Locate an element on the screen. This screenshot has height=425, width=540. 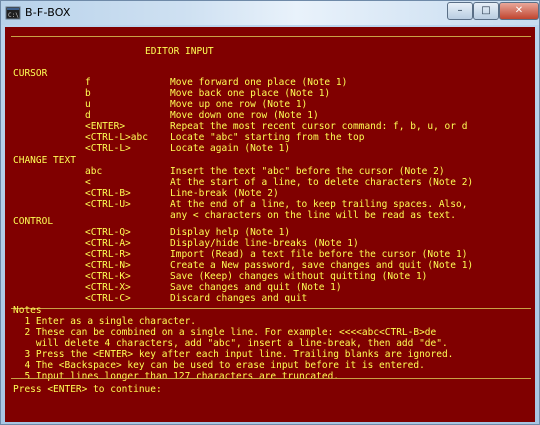
divider-notes is located at coordinates (271, 308).